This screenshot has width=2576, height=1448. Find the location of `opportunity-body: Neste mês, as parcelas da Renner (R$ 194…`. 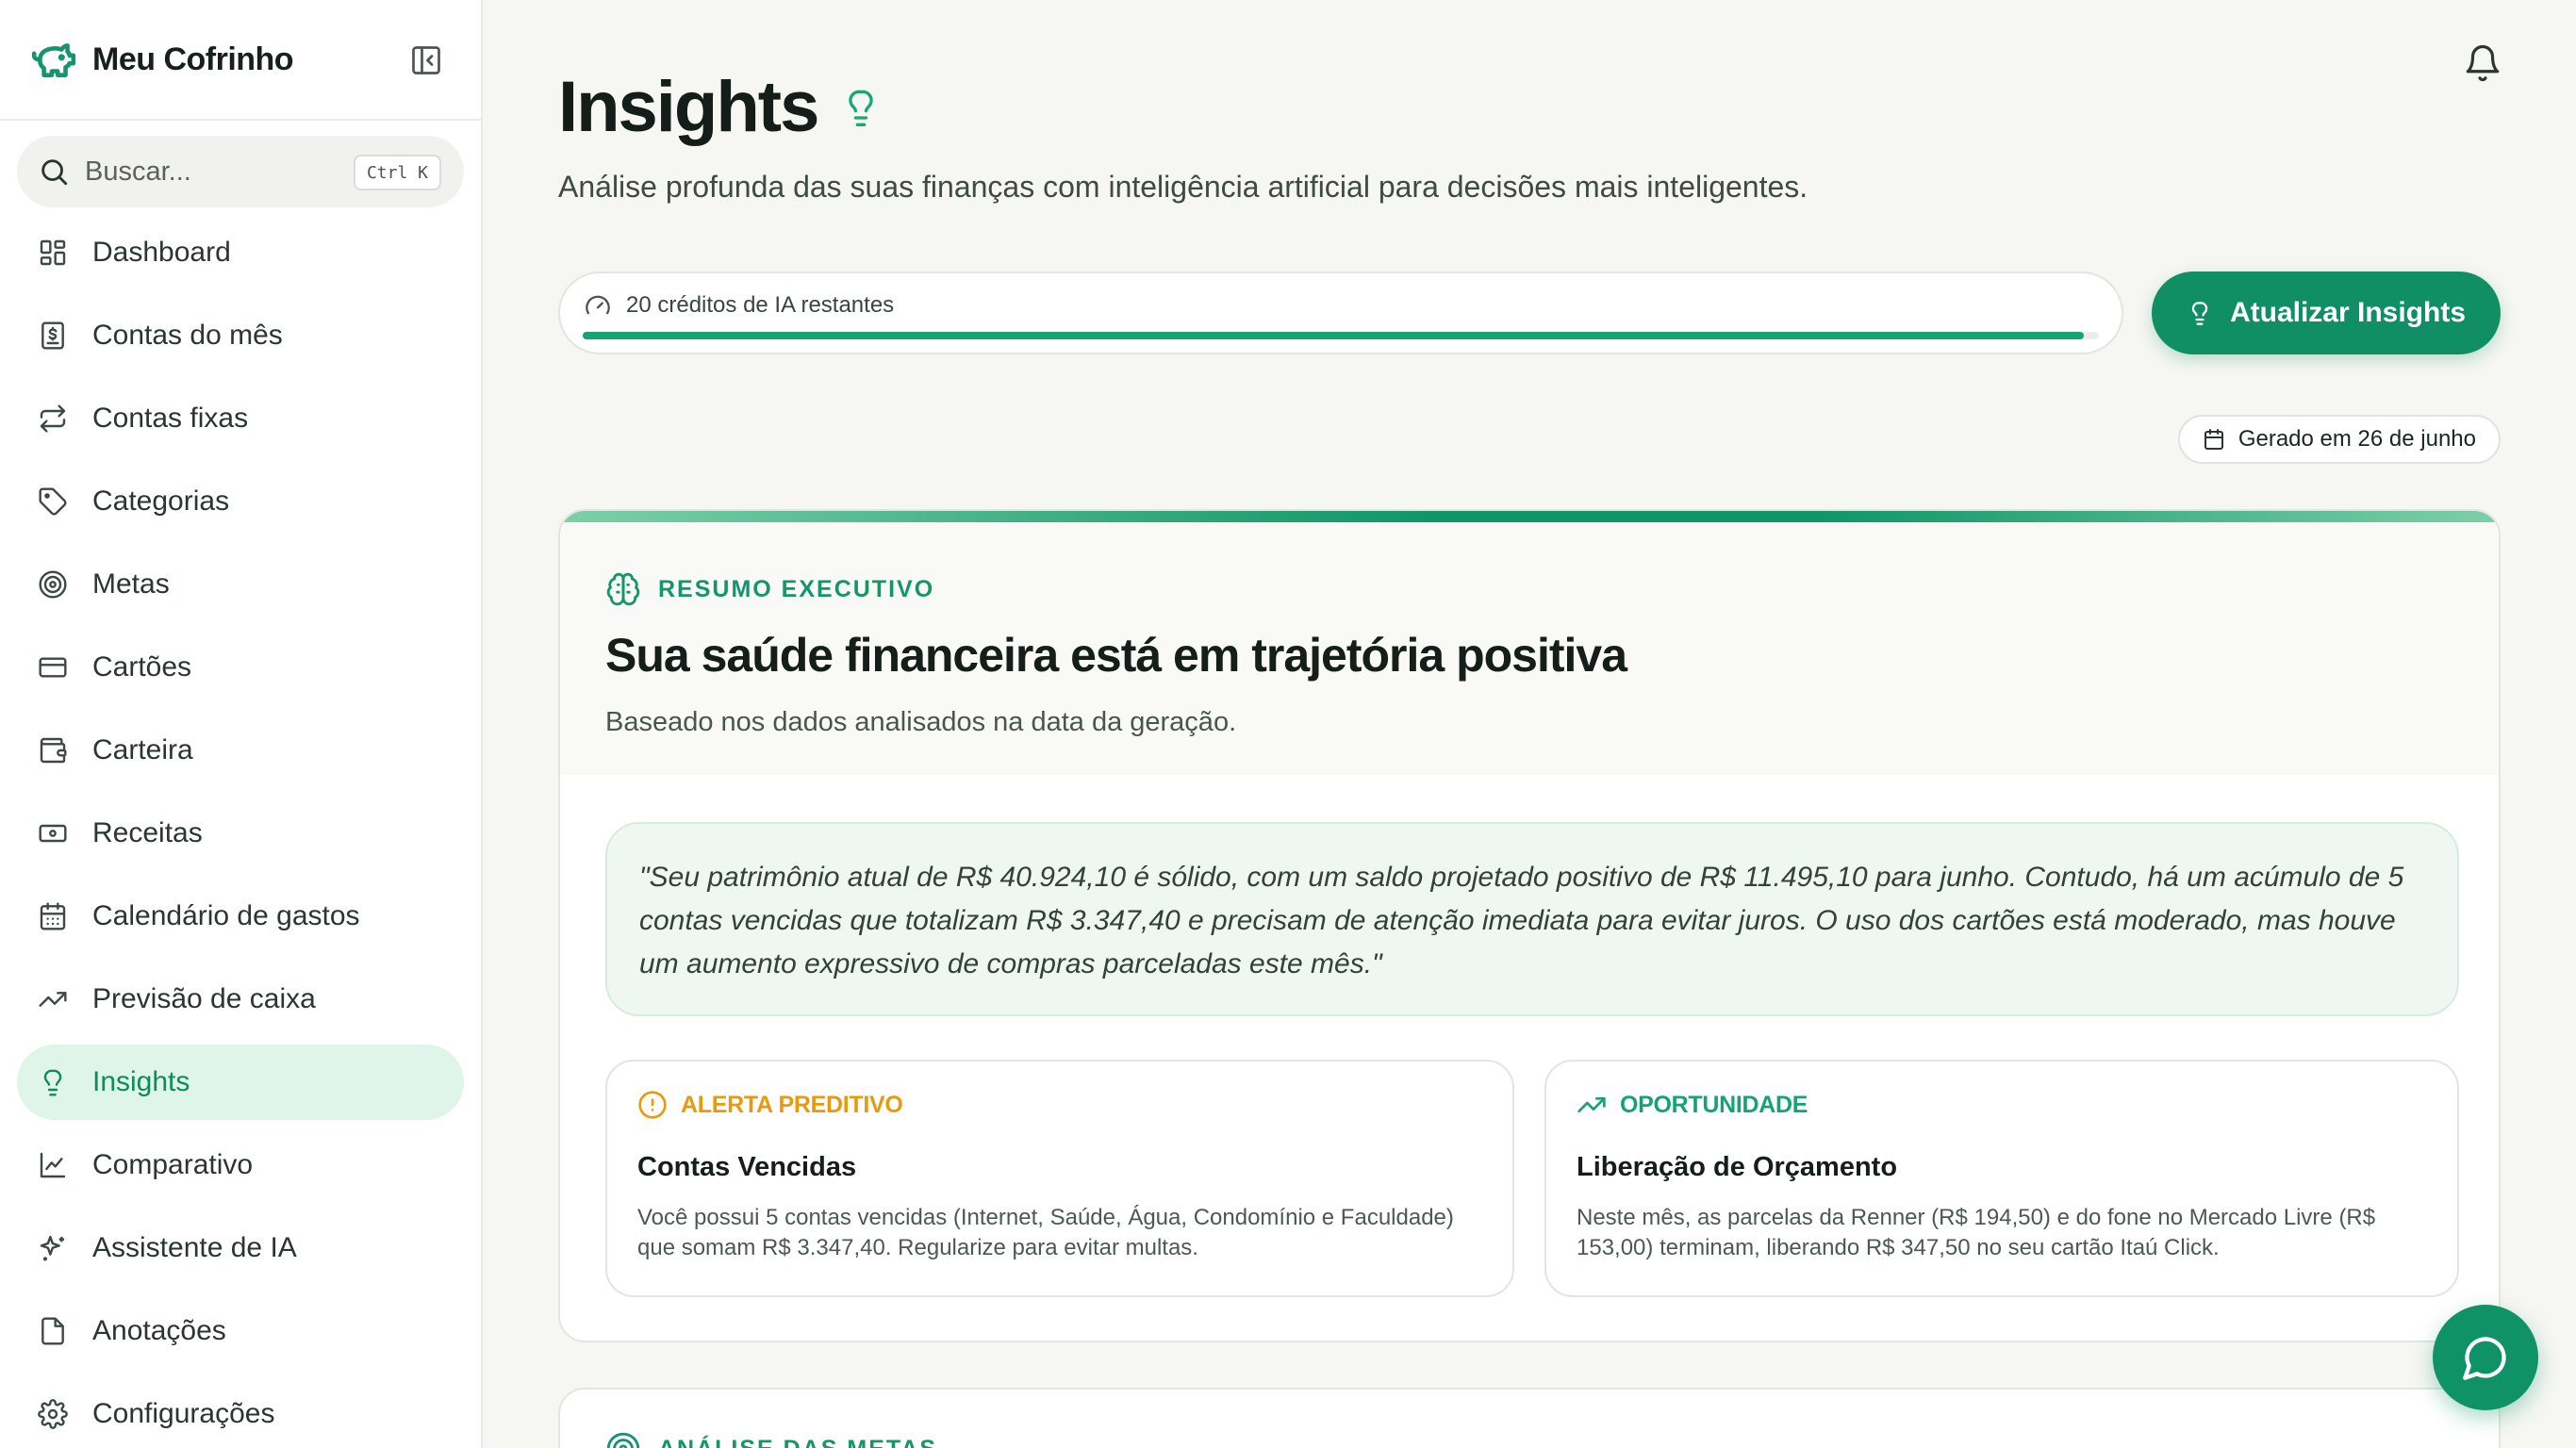

opportunity-body: Neste mês, as parcelas da Renner (R$ 194… is located at coordinates (1976, 1232).